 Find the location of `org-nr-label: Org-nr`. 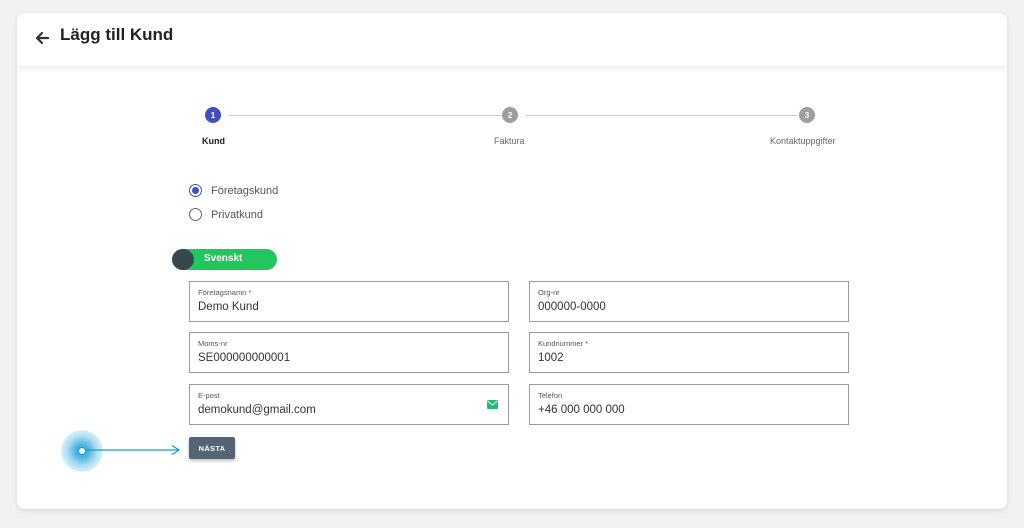

org-nr-label: Org-nr is located at coordinates (549, 292).